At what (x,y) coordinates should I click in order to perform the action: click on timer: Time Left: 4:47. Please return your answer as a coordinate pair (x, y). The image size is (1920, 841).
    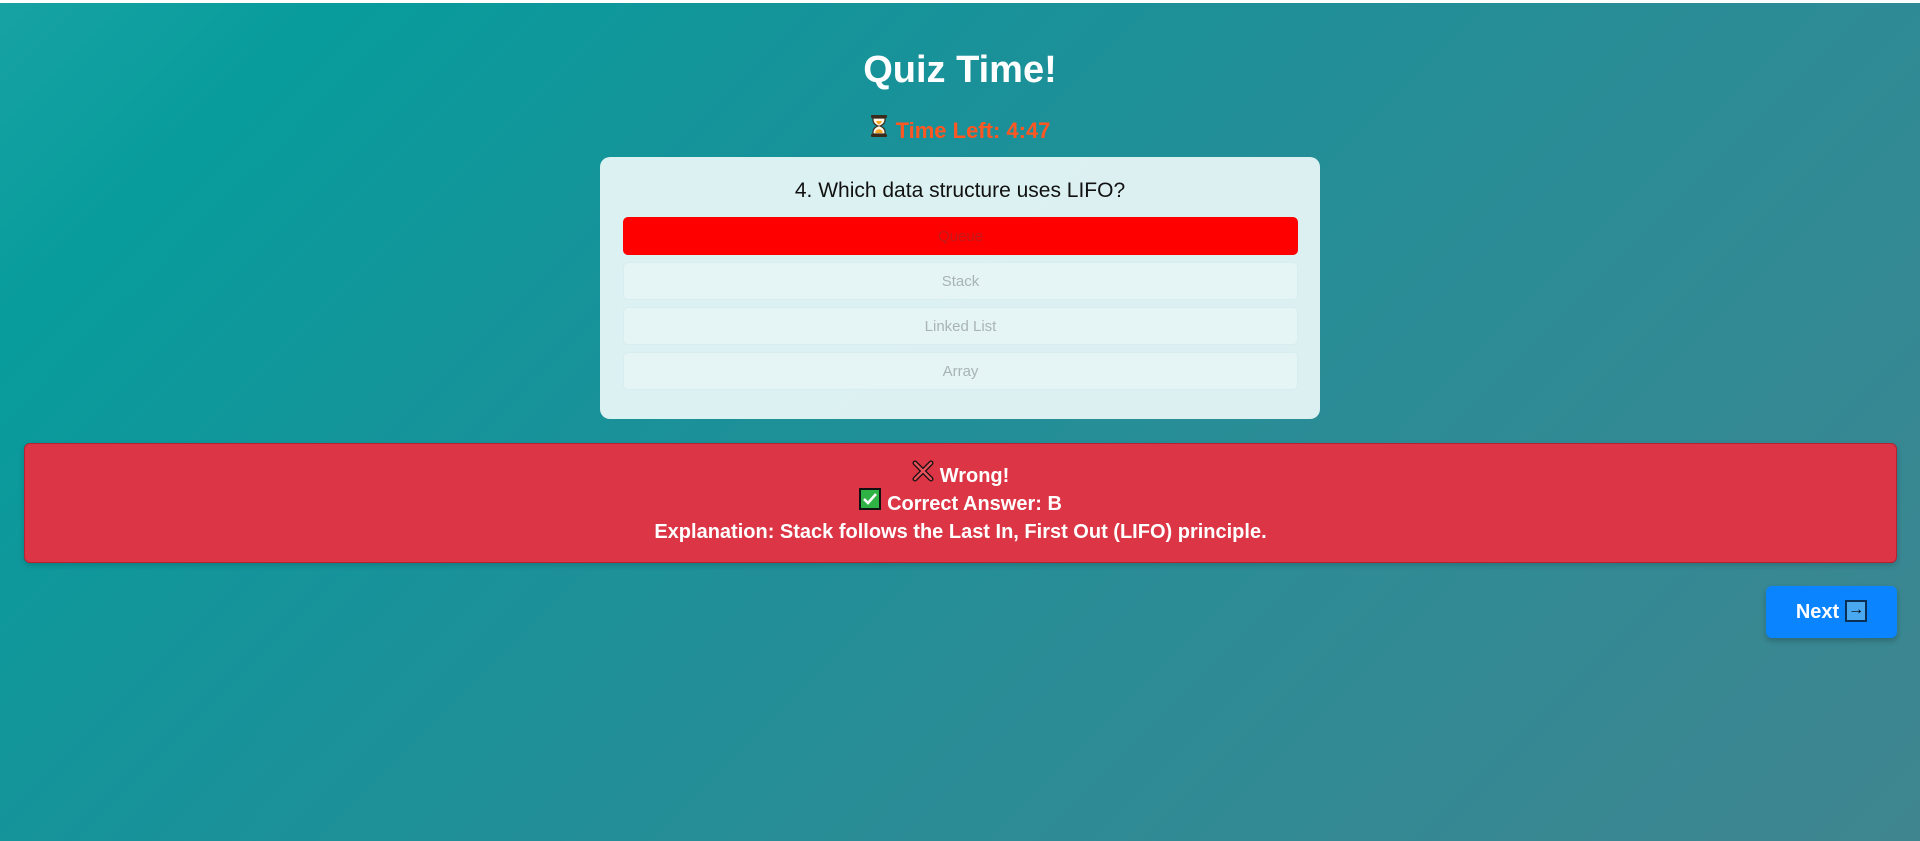
    Looking at the image, I should click on (960, 130).